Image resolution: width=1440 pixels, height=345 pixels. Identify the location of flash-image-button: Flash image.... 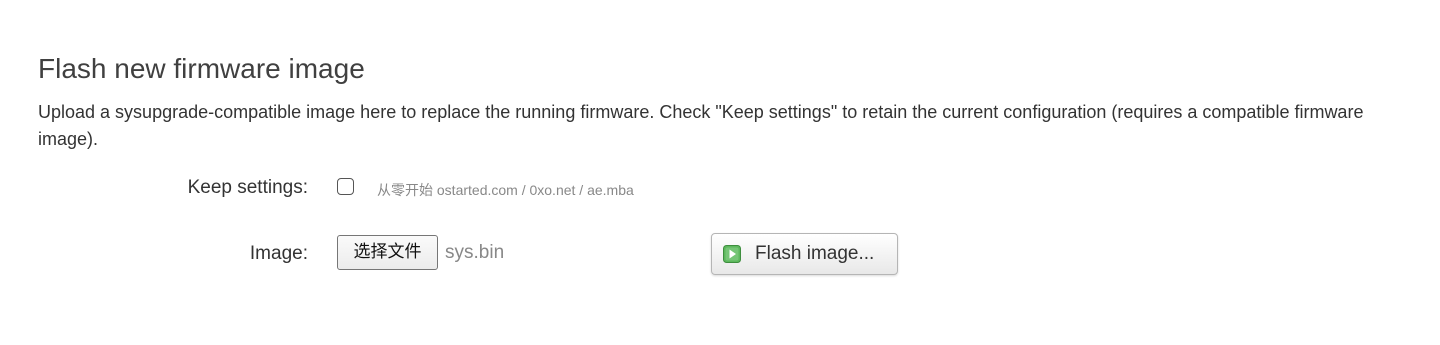
(804, 254).